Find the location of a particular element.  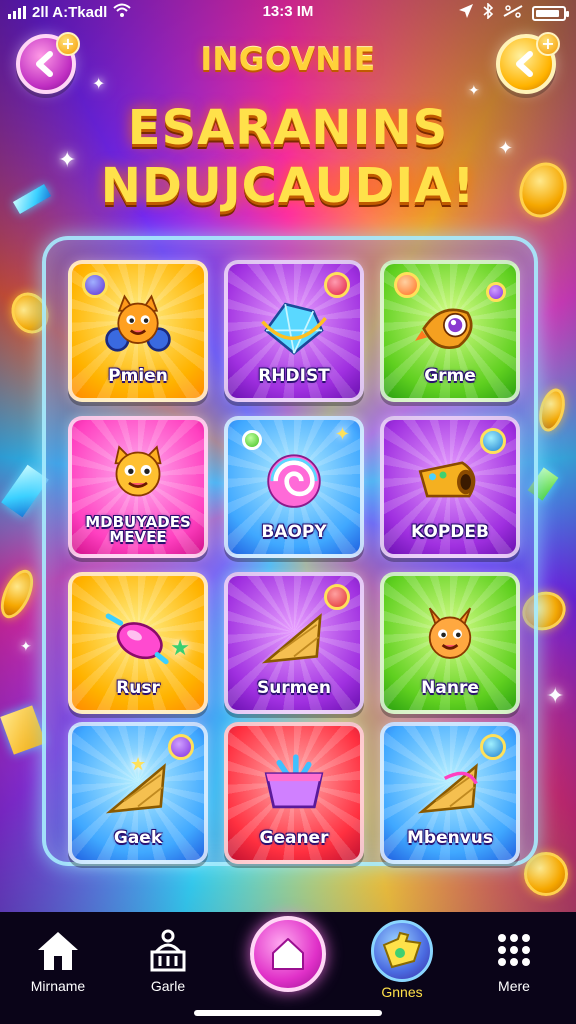

tile-label: Geaner is located at coordinates (294, 838).